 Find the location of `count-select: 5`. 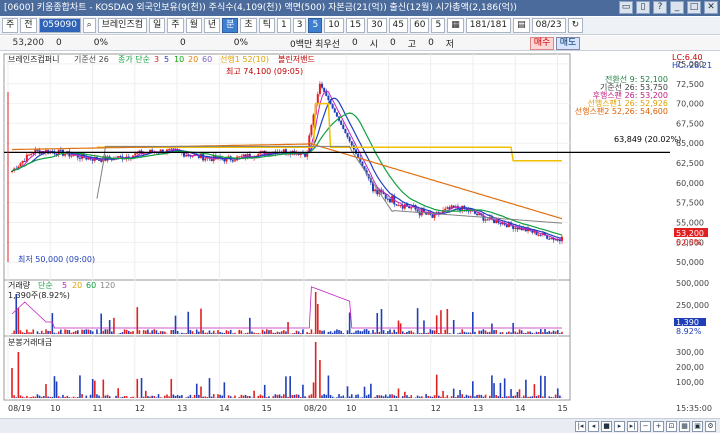

count-select: 5 is located at coordinates (438, 25).